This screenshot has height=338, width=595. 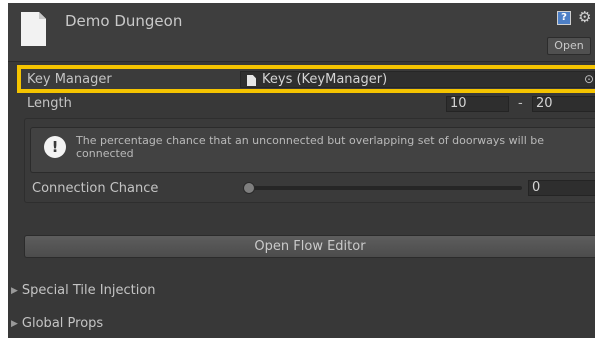 What do you see at coordinates (564, 18) in the screenshot?
I see `help-icon: ?` at bounding box center [564, 18].